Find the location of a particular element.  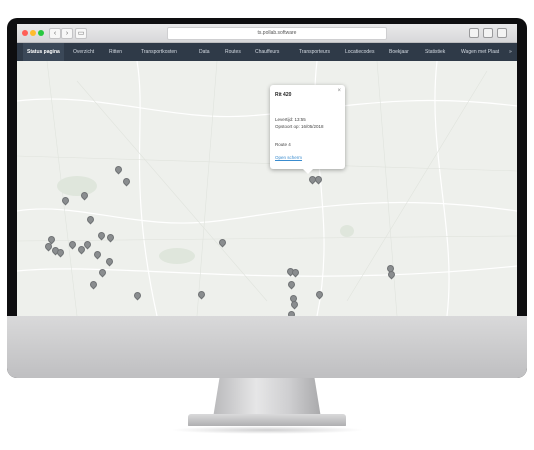

popup-route: Route 4 is located at coordinates (283, 144).